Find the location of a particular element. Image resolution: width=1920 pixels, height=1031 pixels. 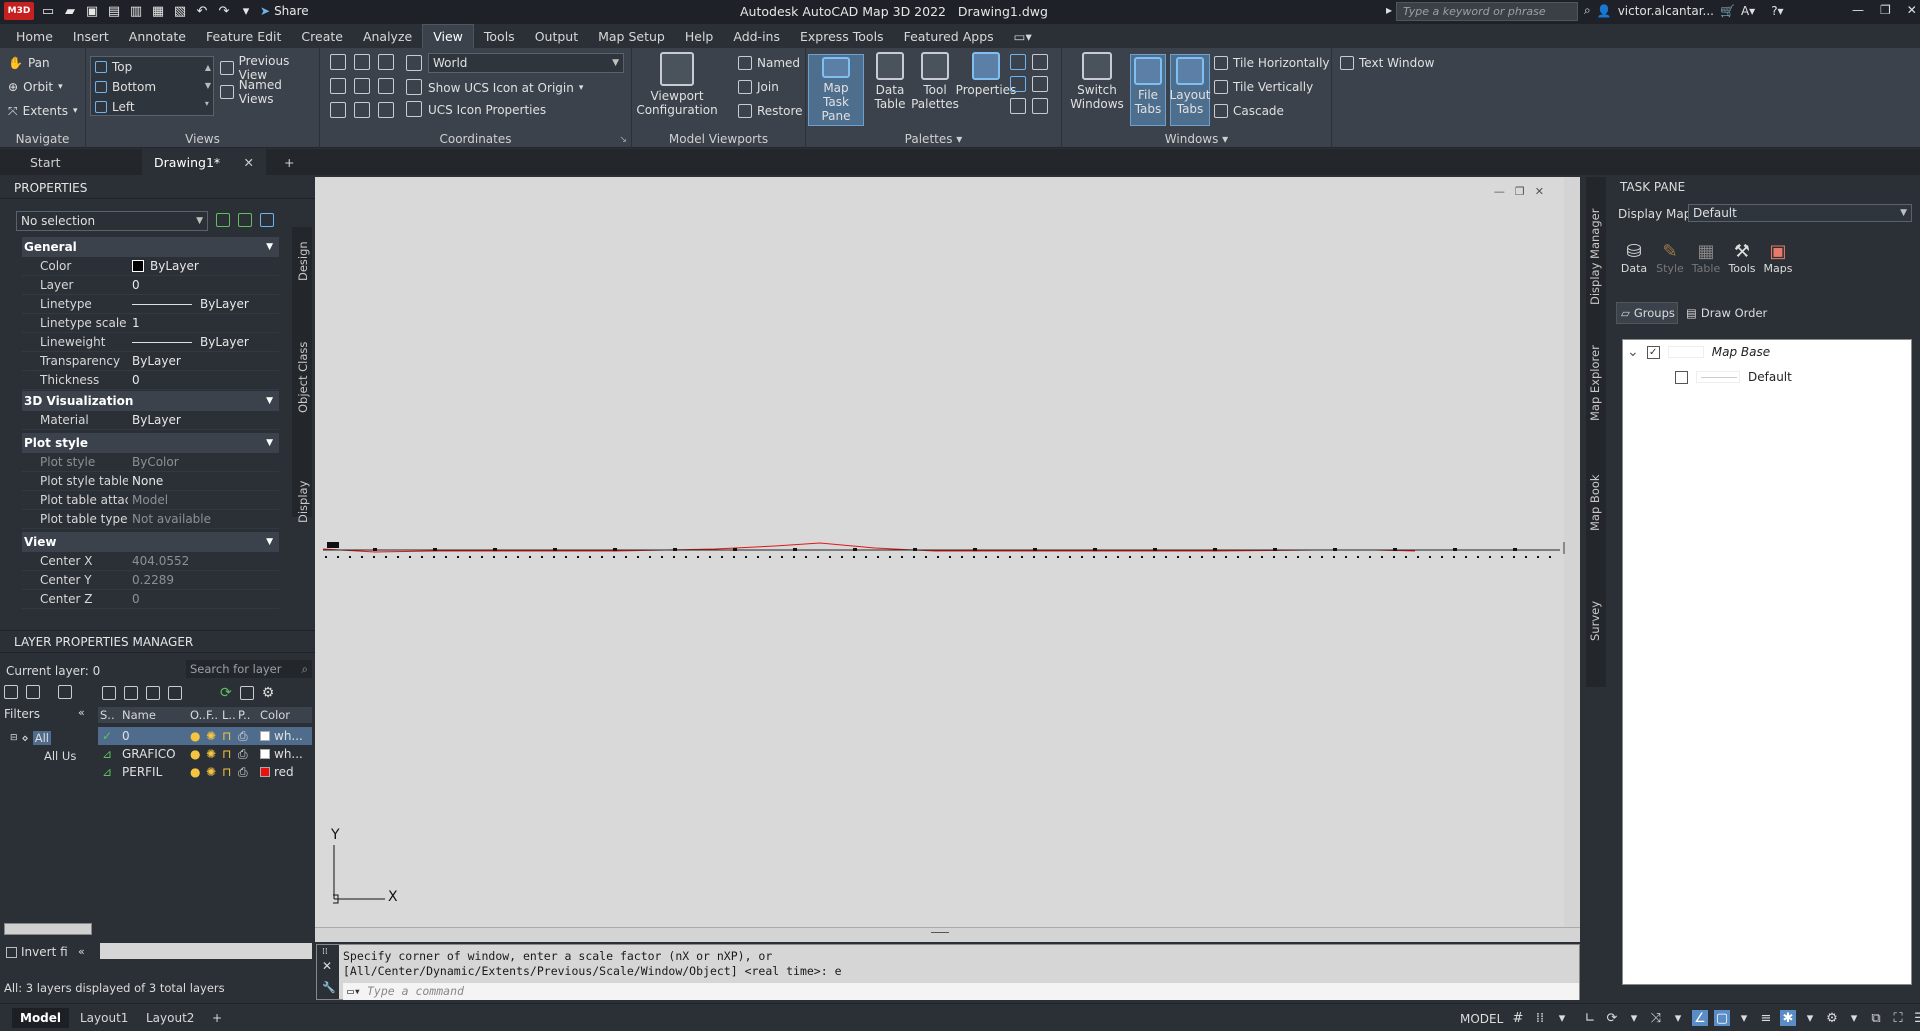

ucs-origin-icon is located at coordinates (338, 86).